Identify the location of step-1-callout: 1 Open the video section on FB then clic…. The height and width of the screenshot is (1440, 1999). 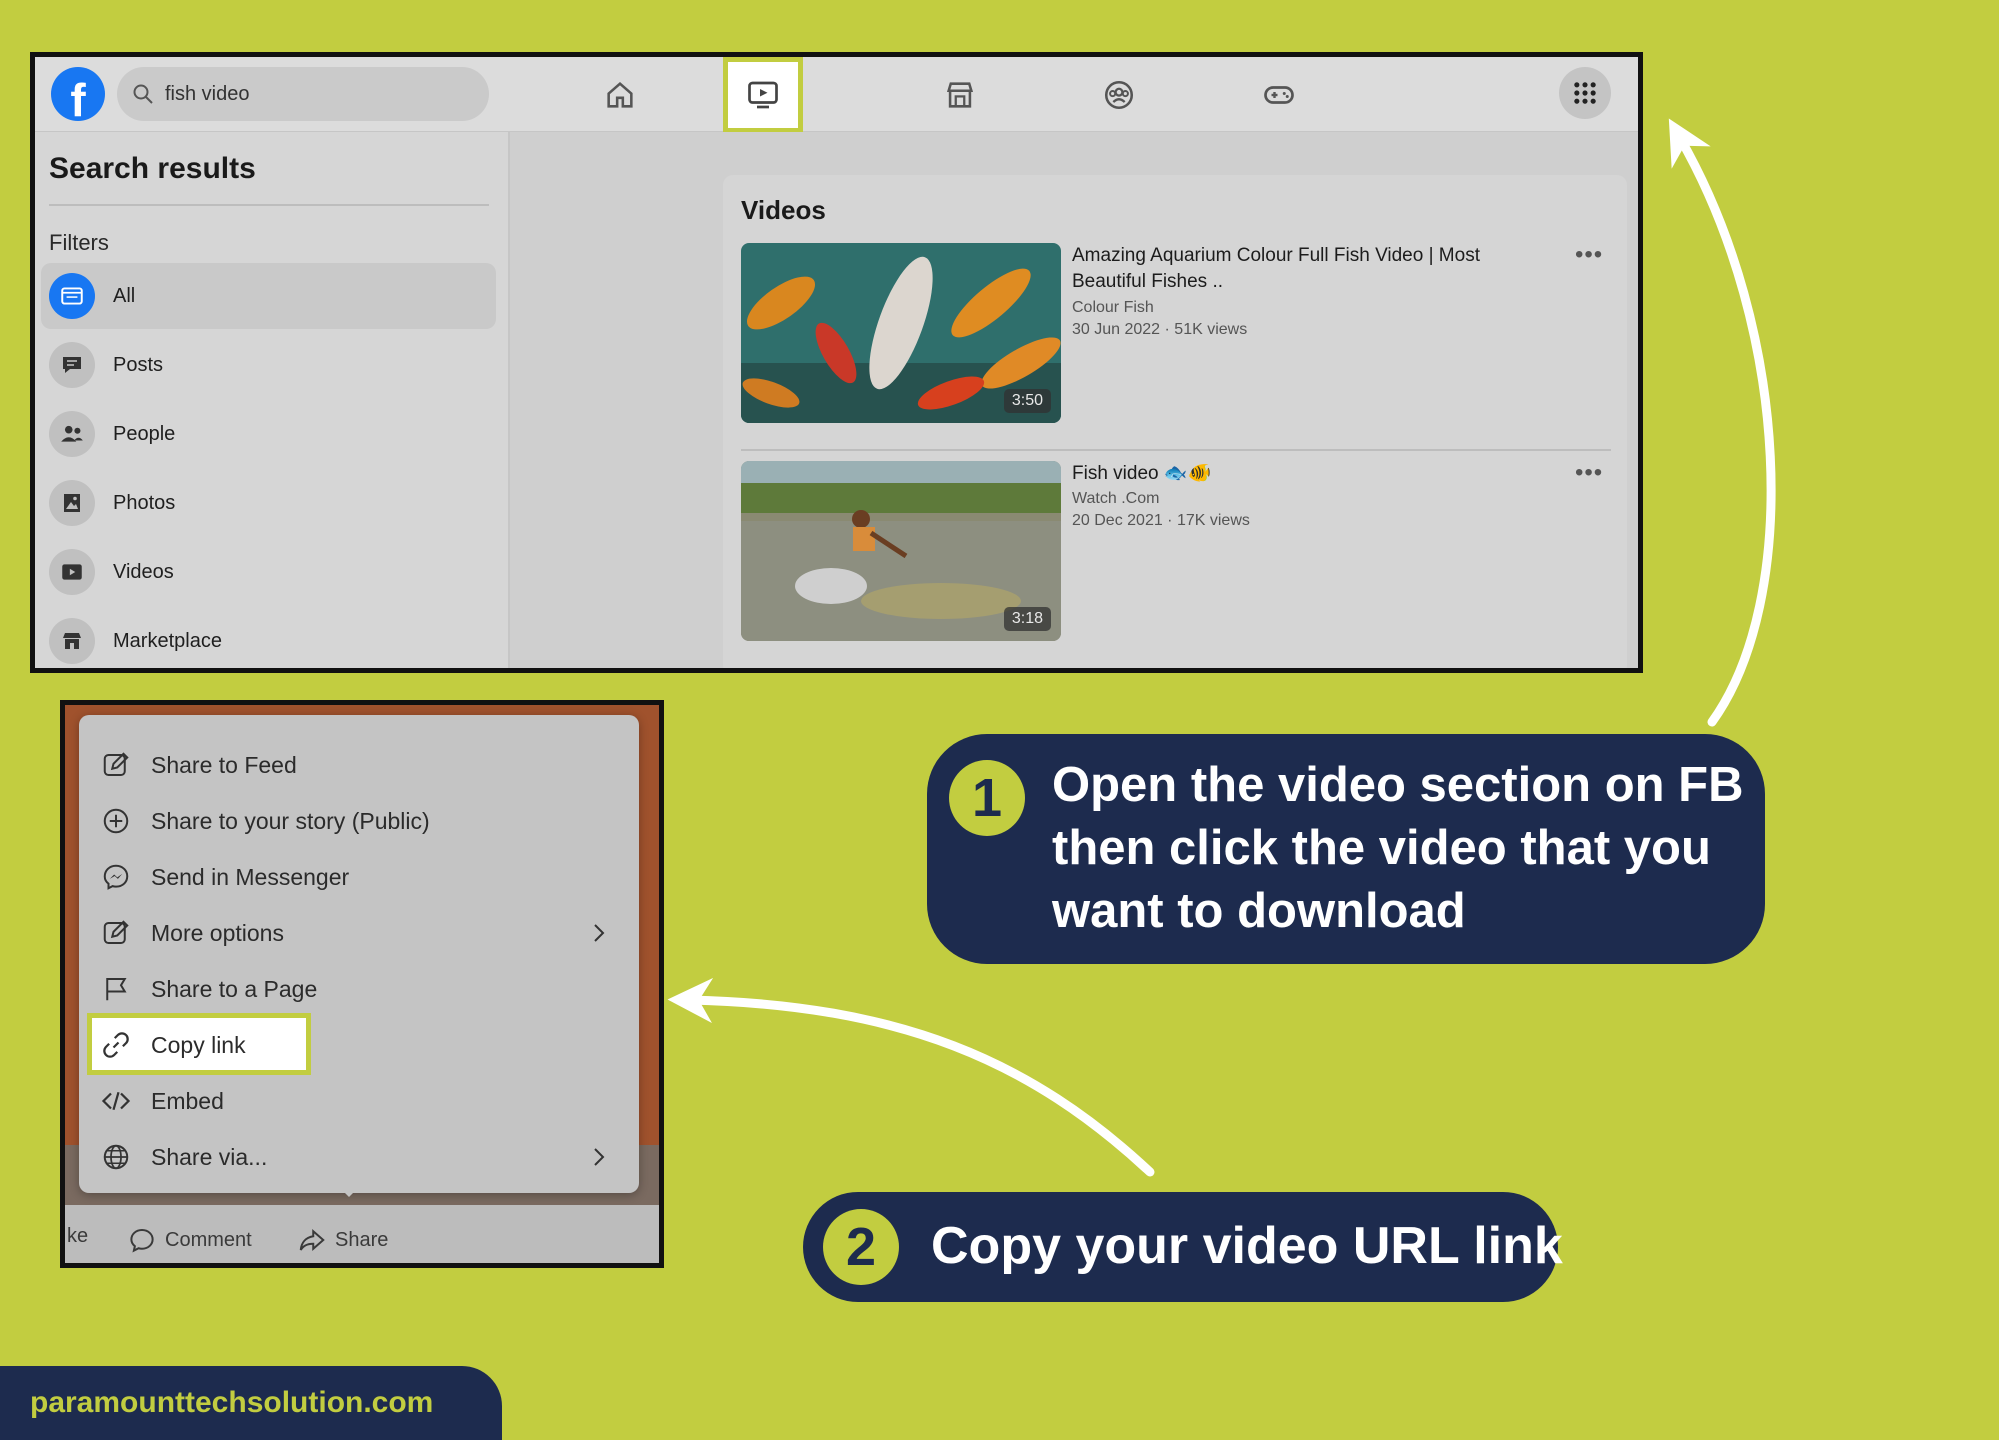
(1346, 849).